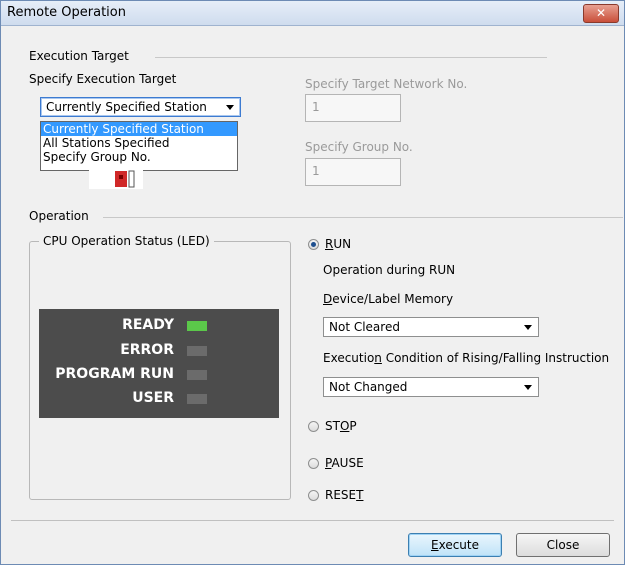  Describe the element at coordinates (353, 108) in the screenshot. I see `target-network-input: 1` at that location.